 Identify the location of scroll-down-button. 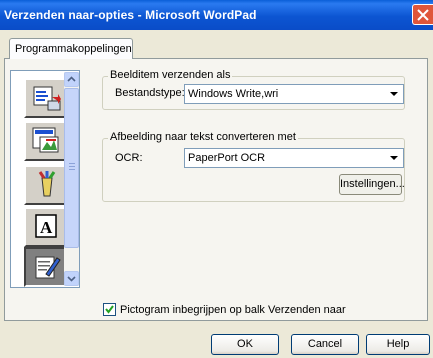
(71, 278).